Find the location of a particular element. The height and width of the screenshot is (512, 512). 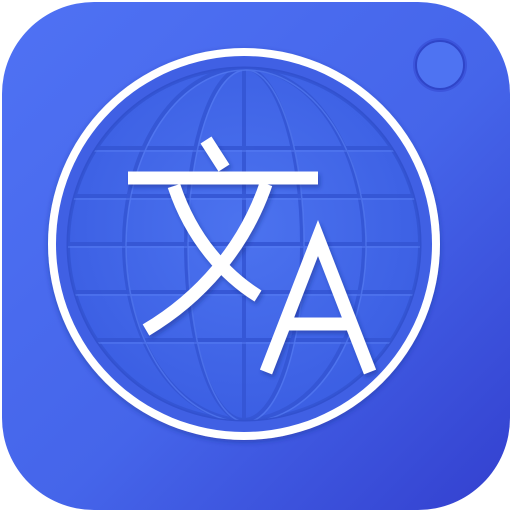

camera-dot-icon is located at coordinates (440, 65).